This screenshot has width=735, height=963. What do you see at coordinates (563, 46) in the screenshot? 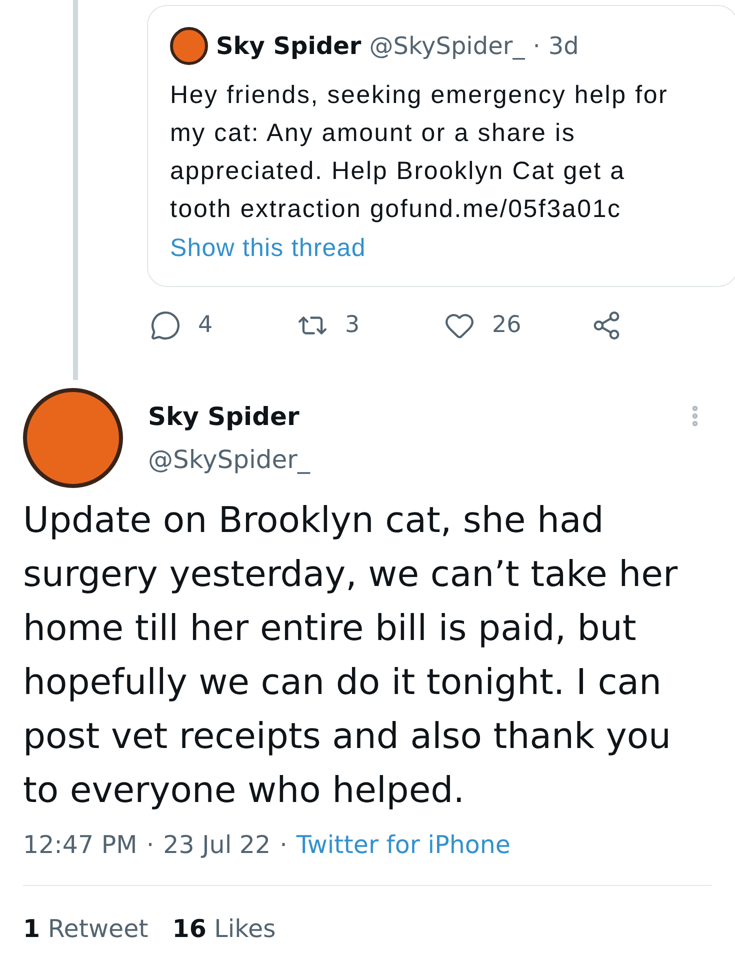
I see `post-age: 3d` at bounding box center [563, 46].